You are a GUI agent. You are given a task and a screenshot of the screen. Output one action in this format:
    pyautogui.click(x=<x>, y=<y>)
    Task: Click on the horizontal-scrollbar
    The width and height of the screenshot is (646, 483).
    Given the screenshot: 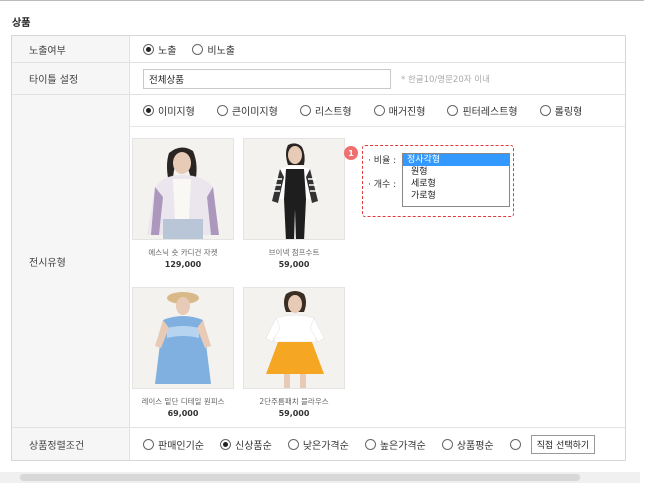 What is the action you would take?
    pyautogui.click(x=320, y=477)
    